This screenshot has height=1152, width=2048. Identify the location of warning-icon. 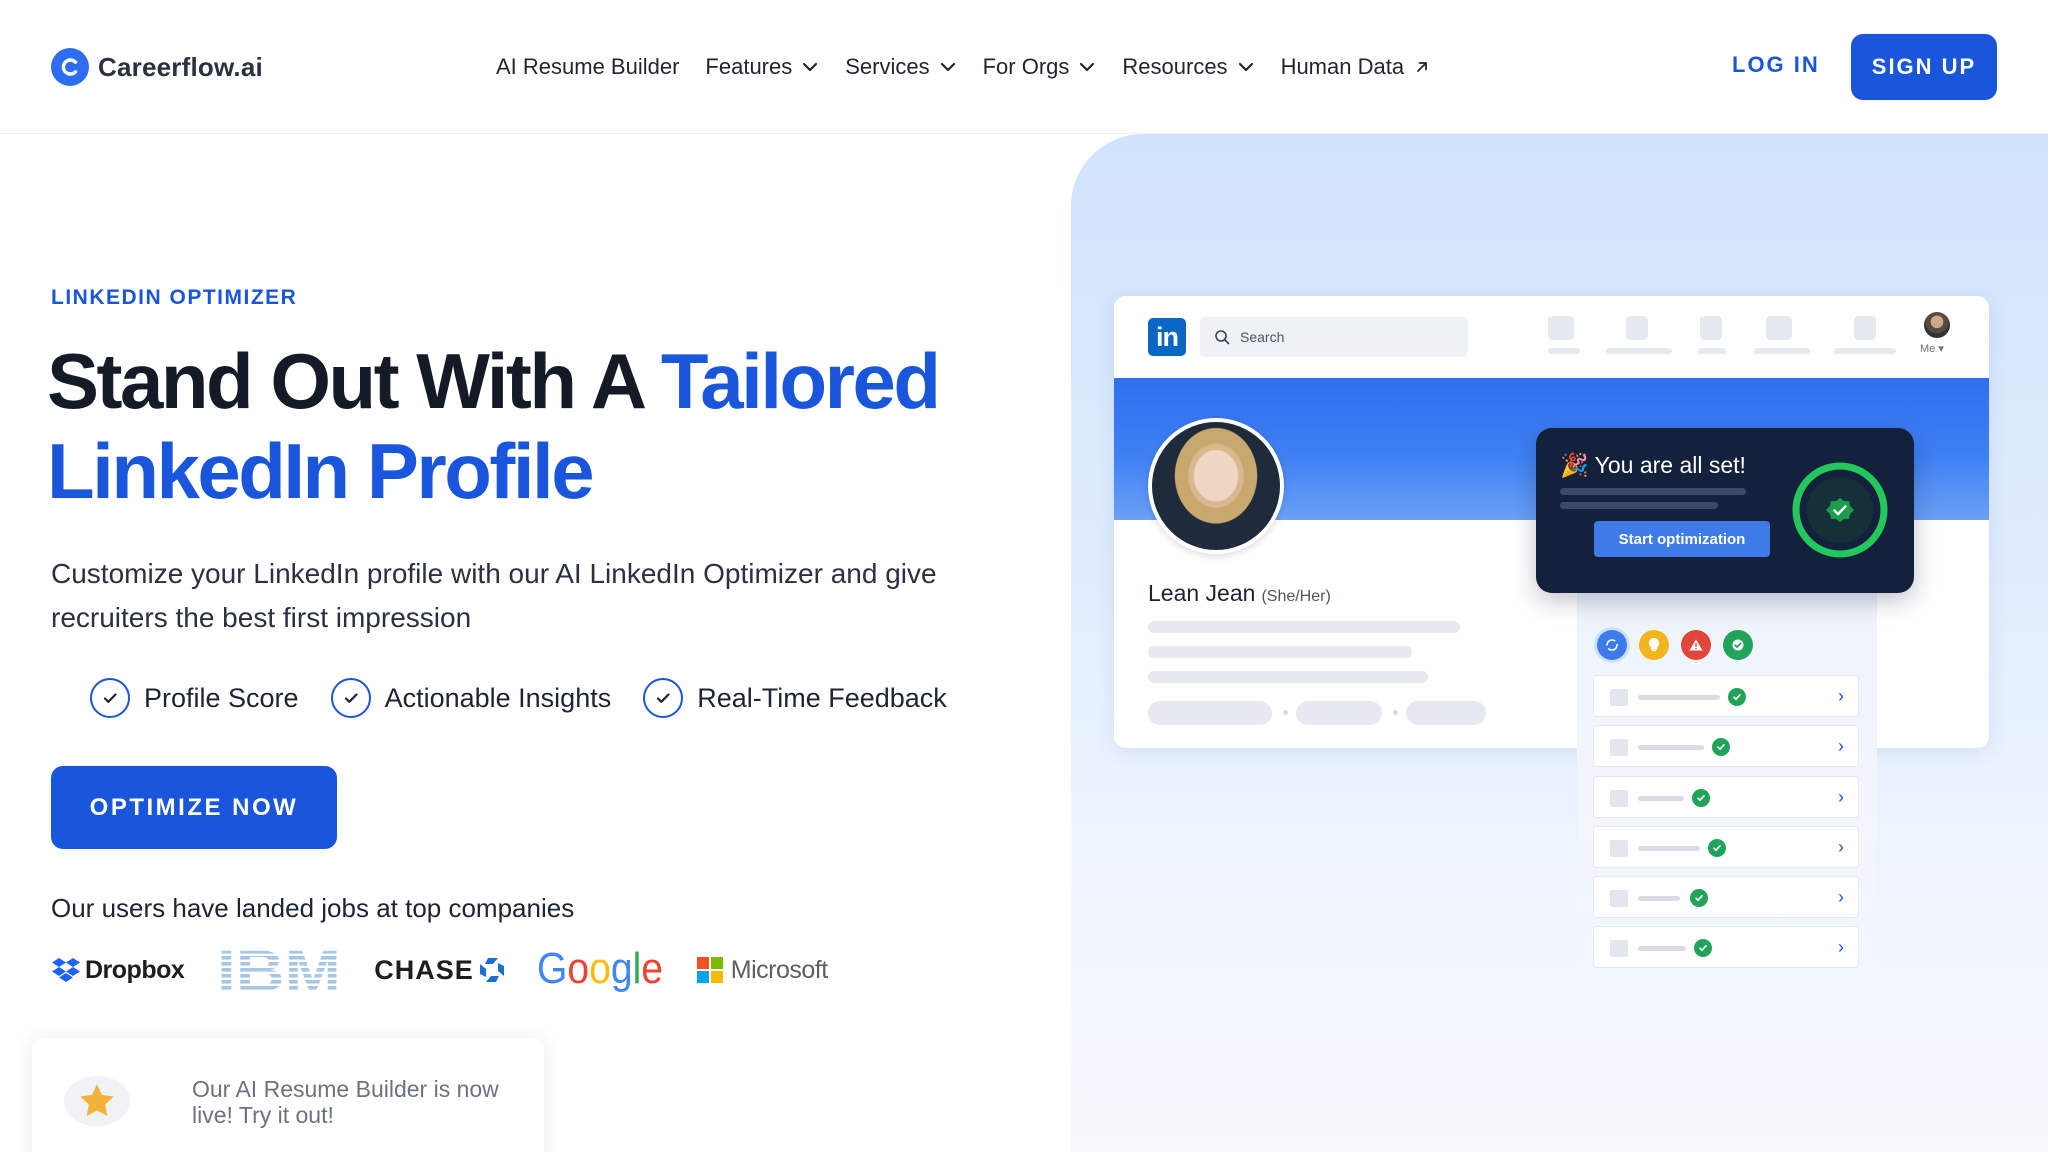
(1696, 645).